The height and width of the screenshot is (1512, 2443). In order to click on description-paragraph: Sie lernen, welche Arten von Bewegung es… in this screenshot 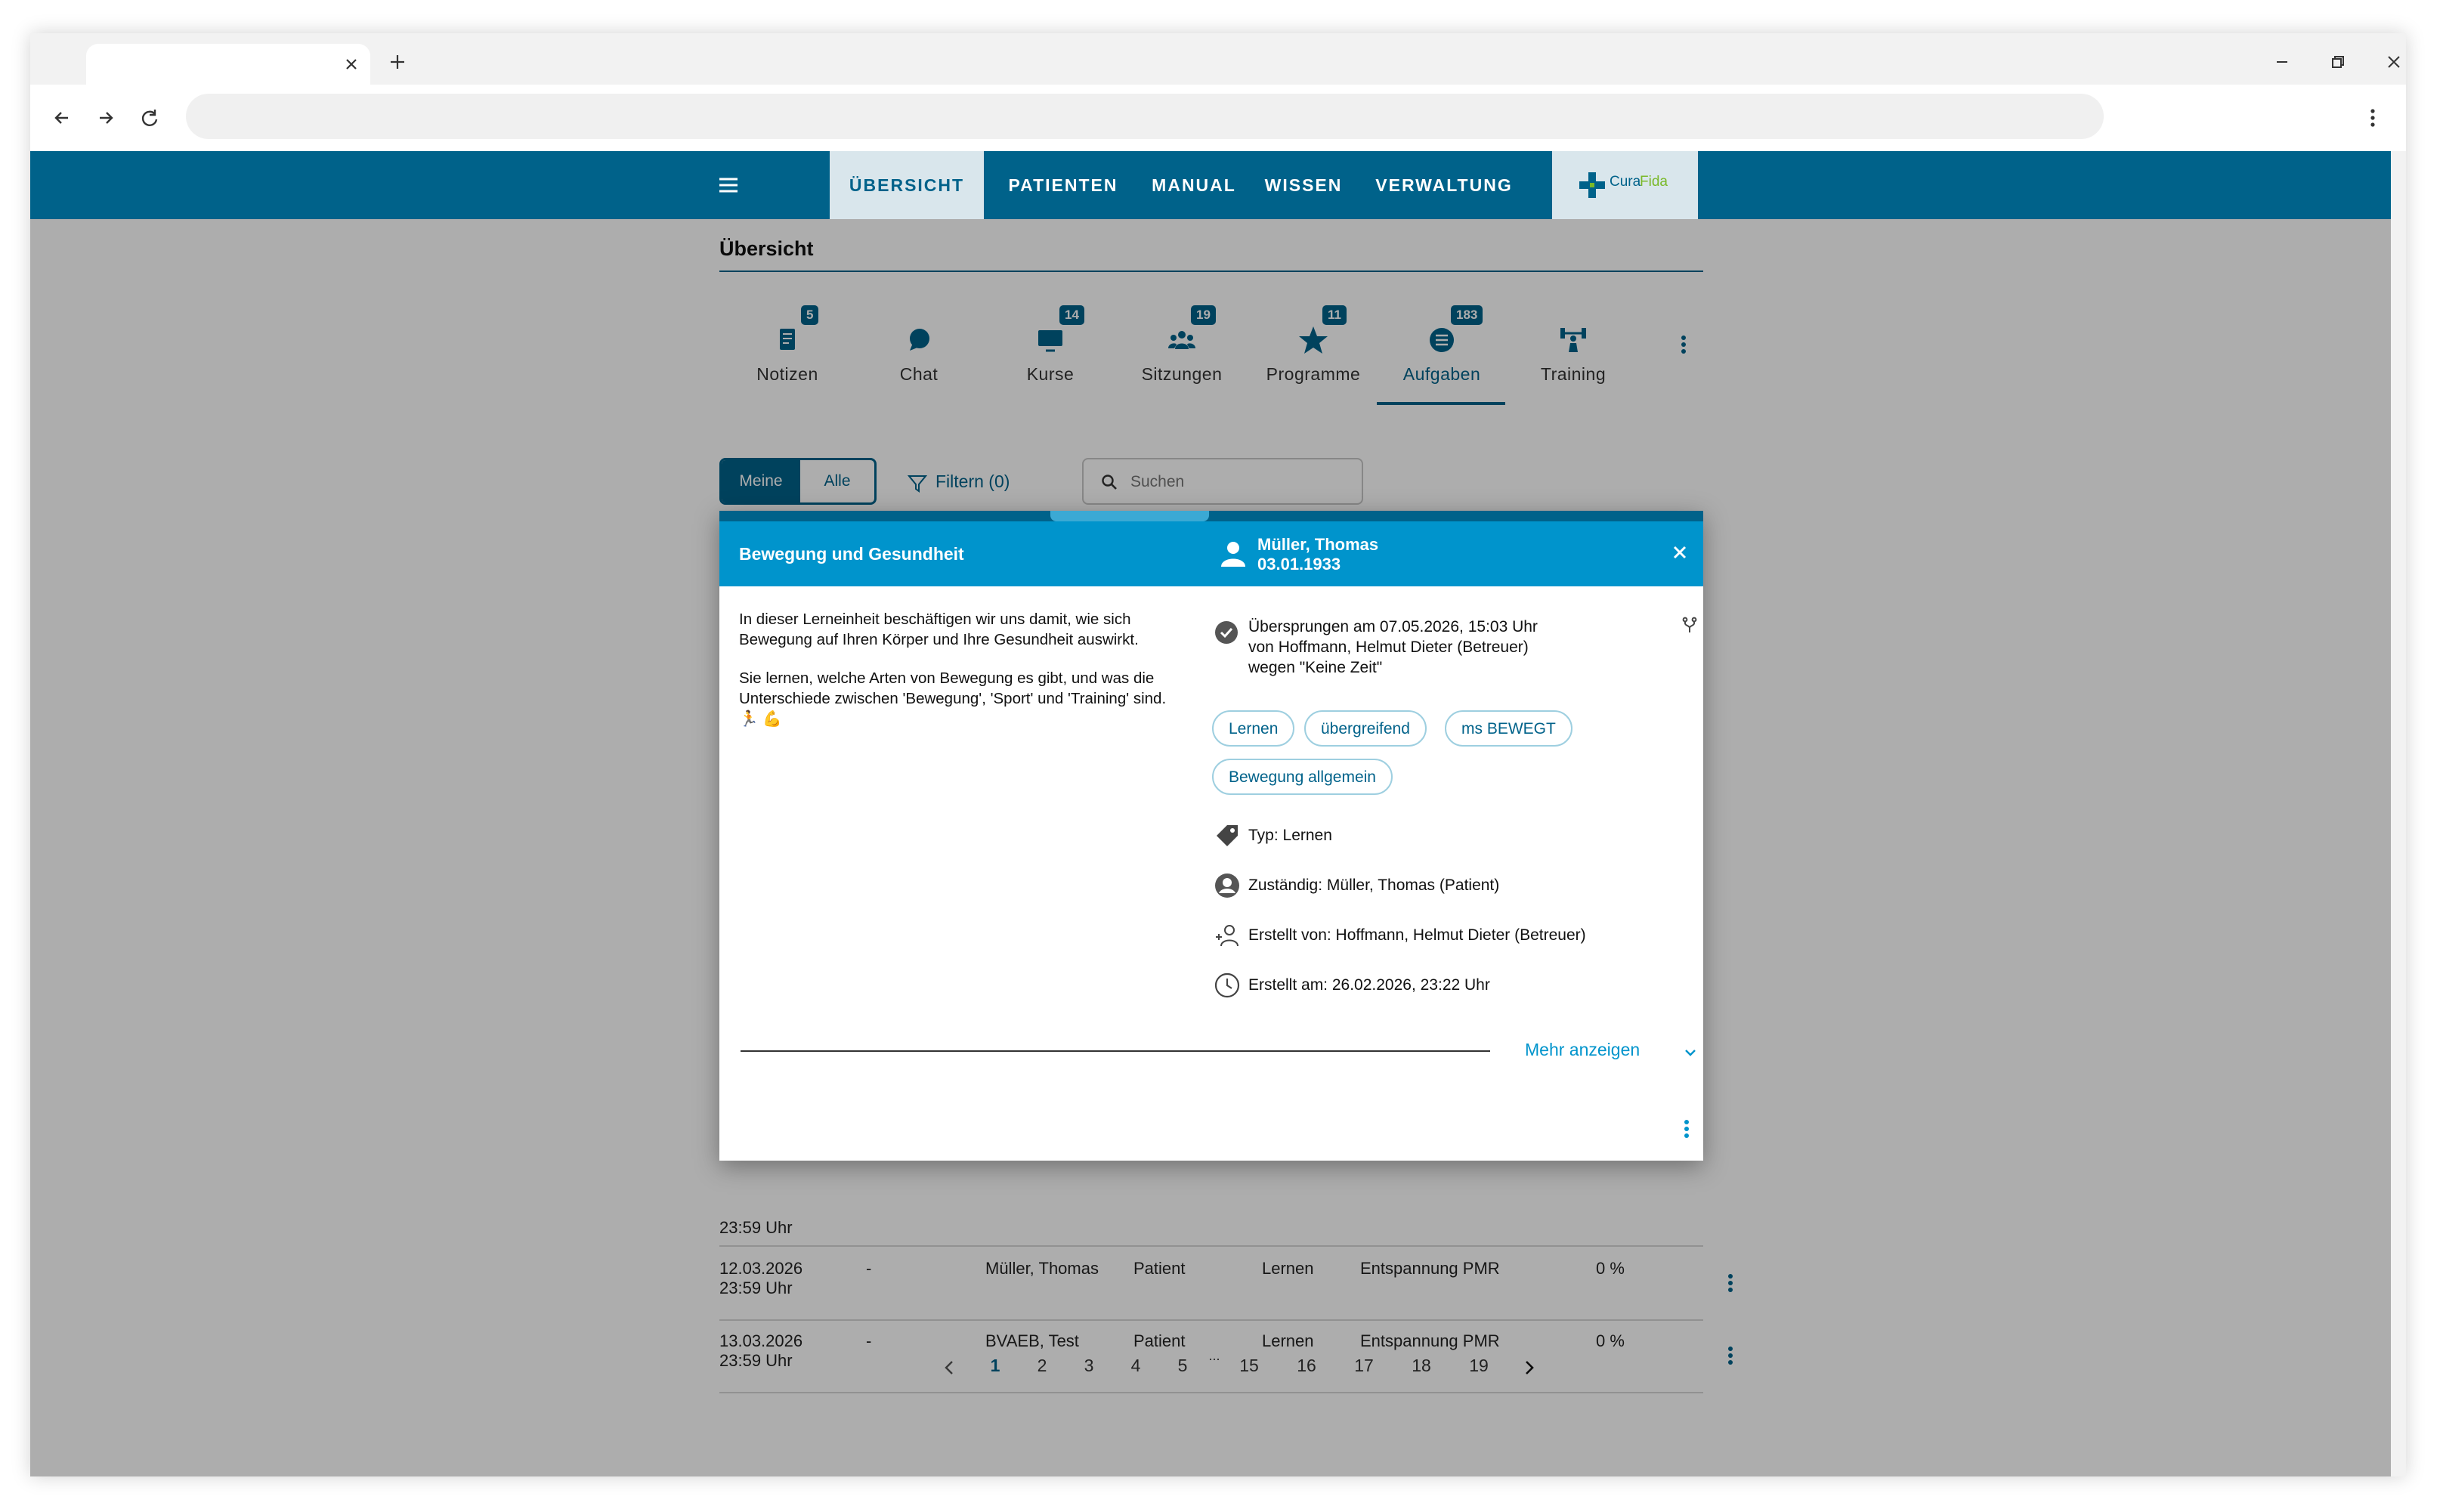, I will do `click(953, 698)`.